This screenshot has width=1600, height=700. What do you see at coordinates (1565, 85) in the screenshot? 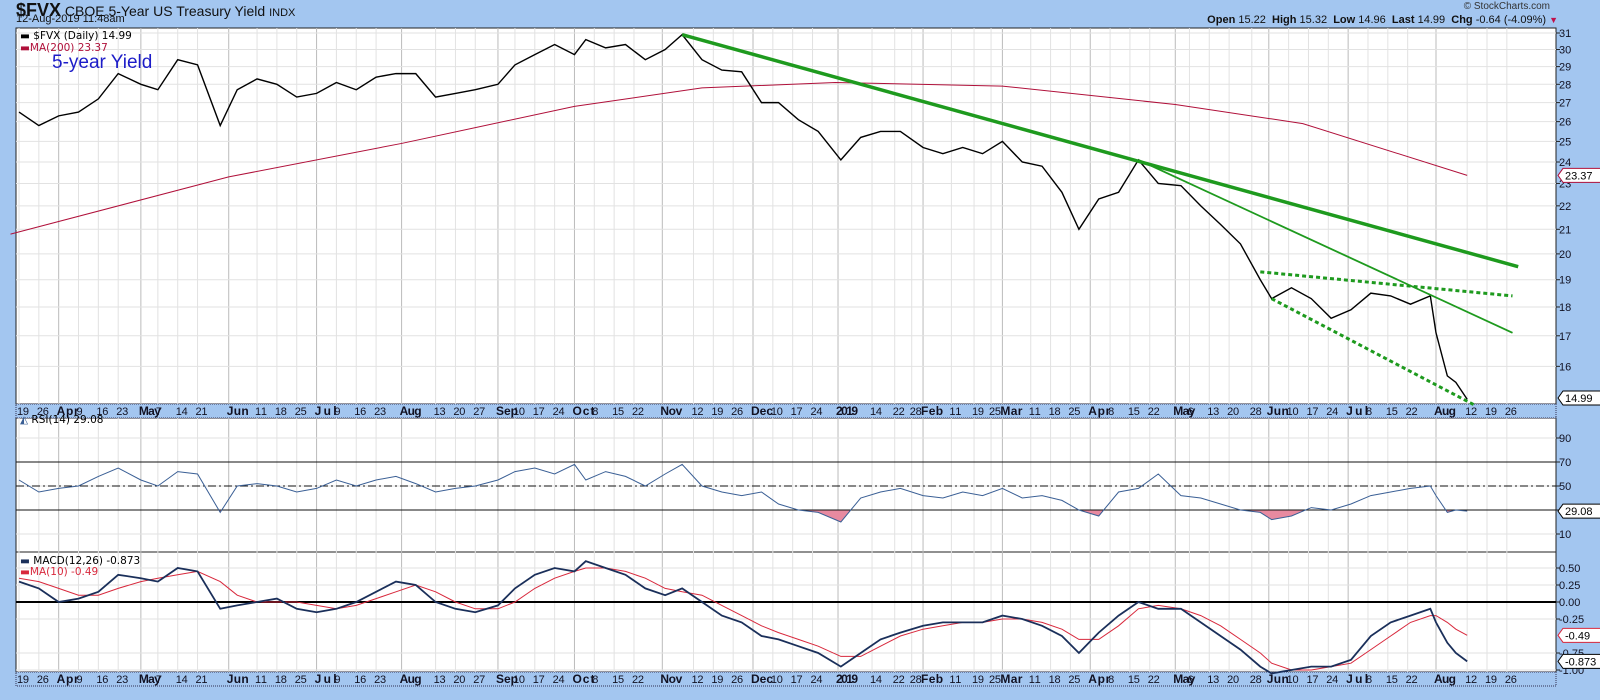
I see `price-axis-label: 28` at bounding box center [1565, 85].